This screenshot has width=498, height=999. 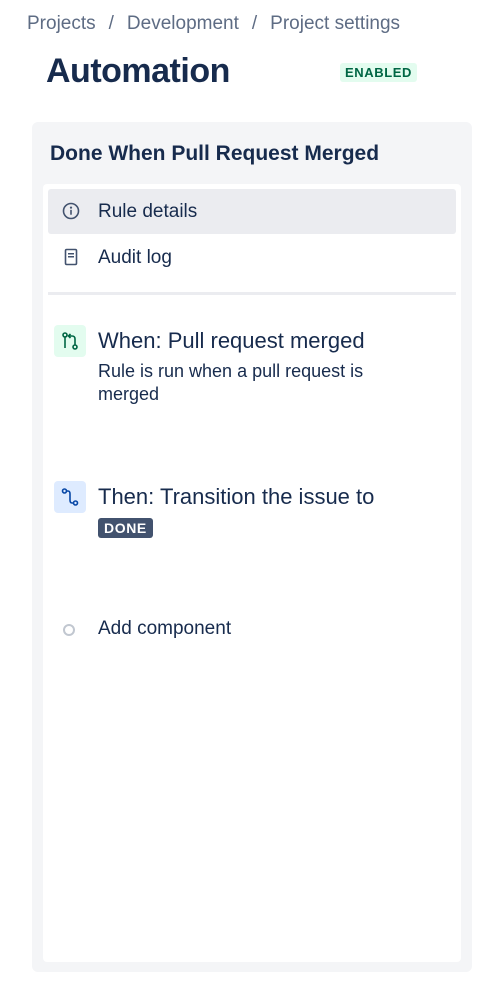 I want to click on add-component-button: Add component, so click(x=252, y=631).